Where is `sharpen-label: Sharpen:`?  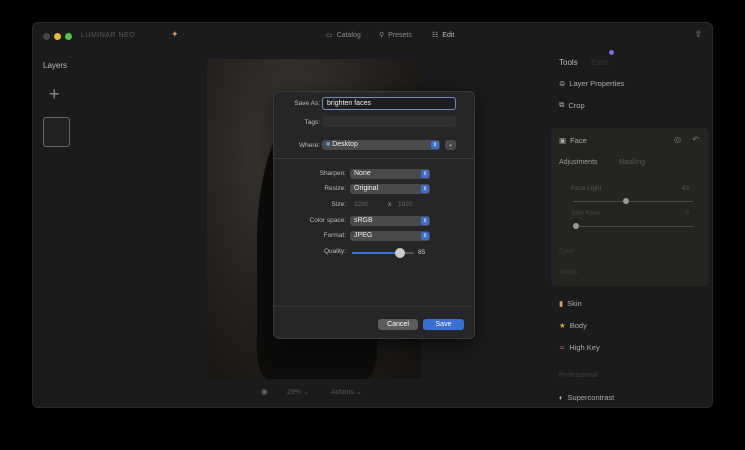
sharpen-label: Sharpen: is located at coordinates (332, 173).